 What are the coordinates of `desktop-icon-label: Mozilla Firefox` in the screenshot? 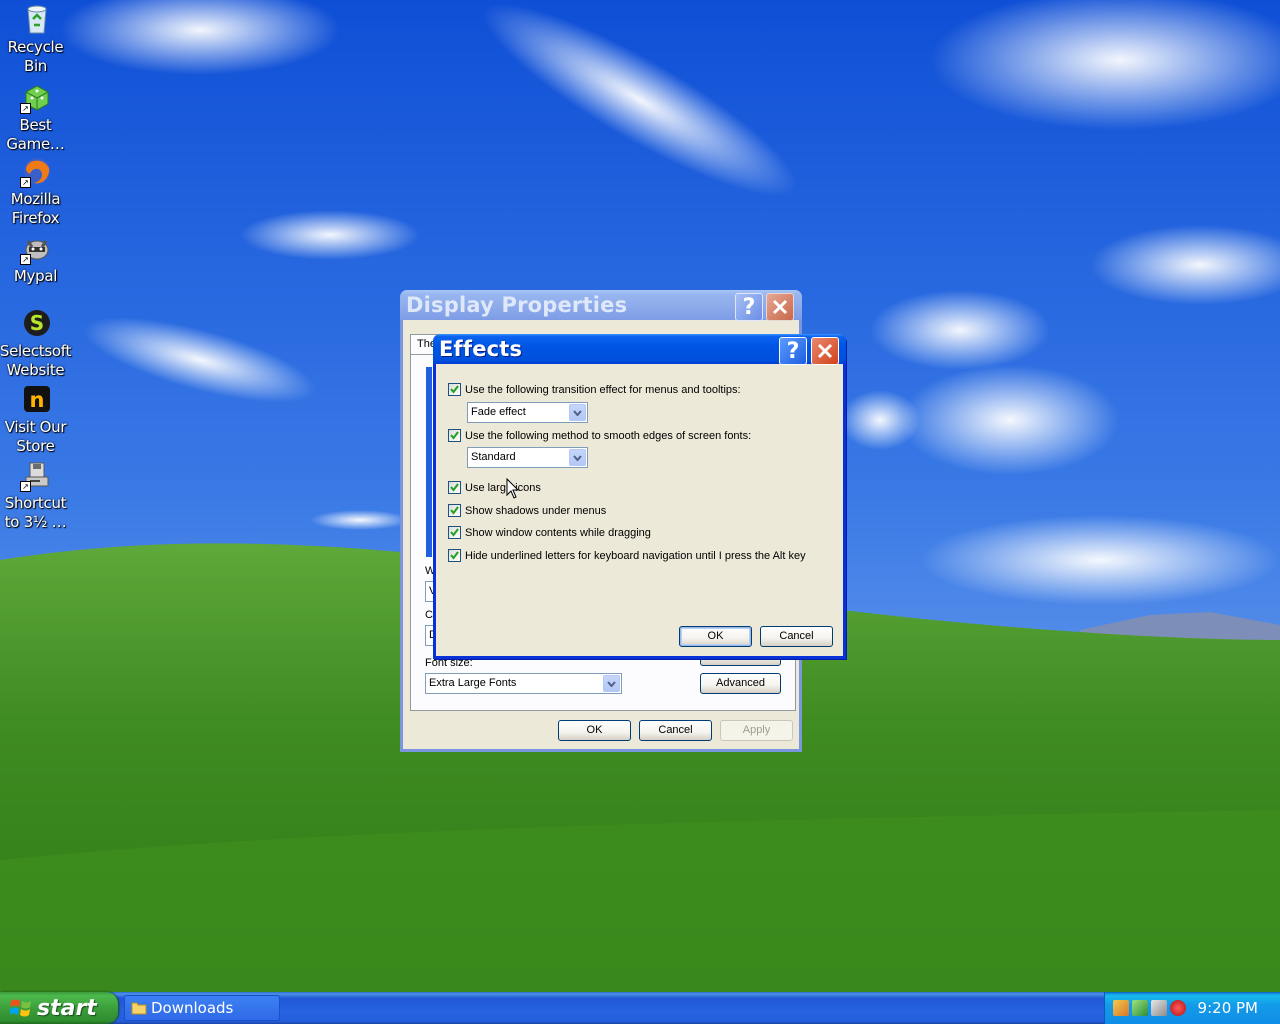 It's located at (35, 208).